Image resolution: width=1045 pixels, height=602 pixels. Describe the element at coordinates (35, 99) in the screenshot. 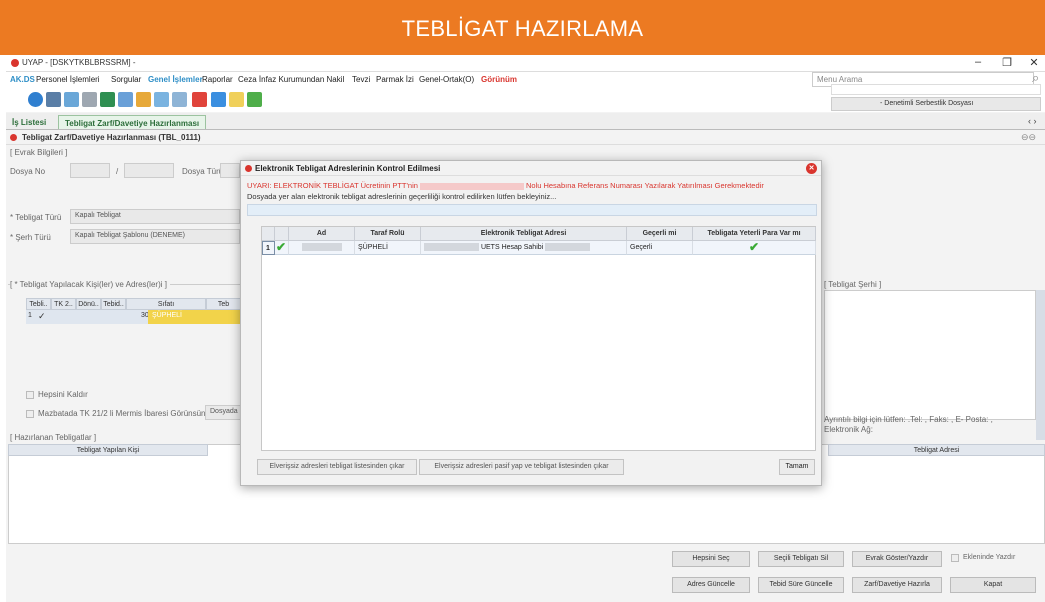

I see `help-icon` at that location.